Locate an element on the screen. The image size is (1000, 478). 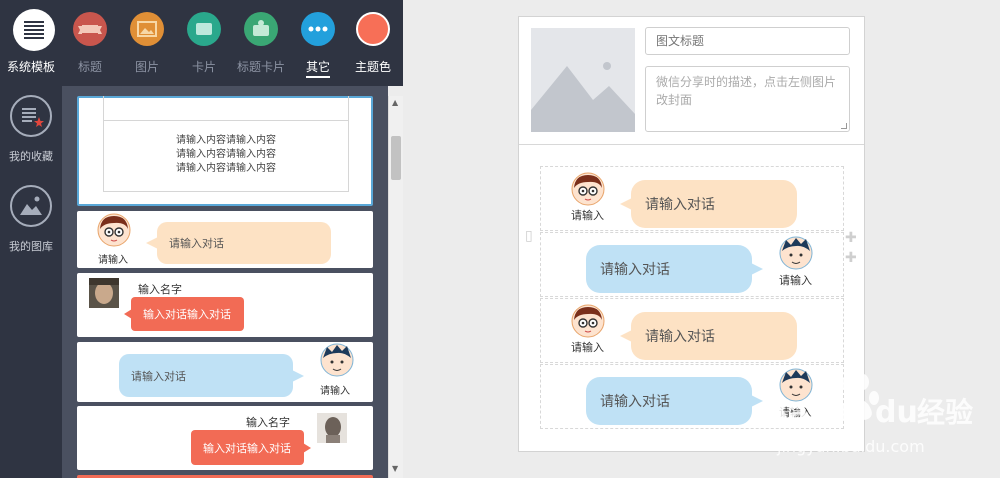
description-textarea: 微信分享时的描述，点击左侧图片改封面 is located at coordinates (747, 99).